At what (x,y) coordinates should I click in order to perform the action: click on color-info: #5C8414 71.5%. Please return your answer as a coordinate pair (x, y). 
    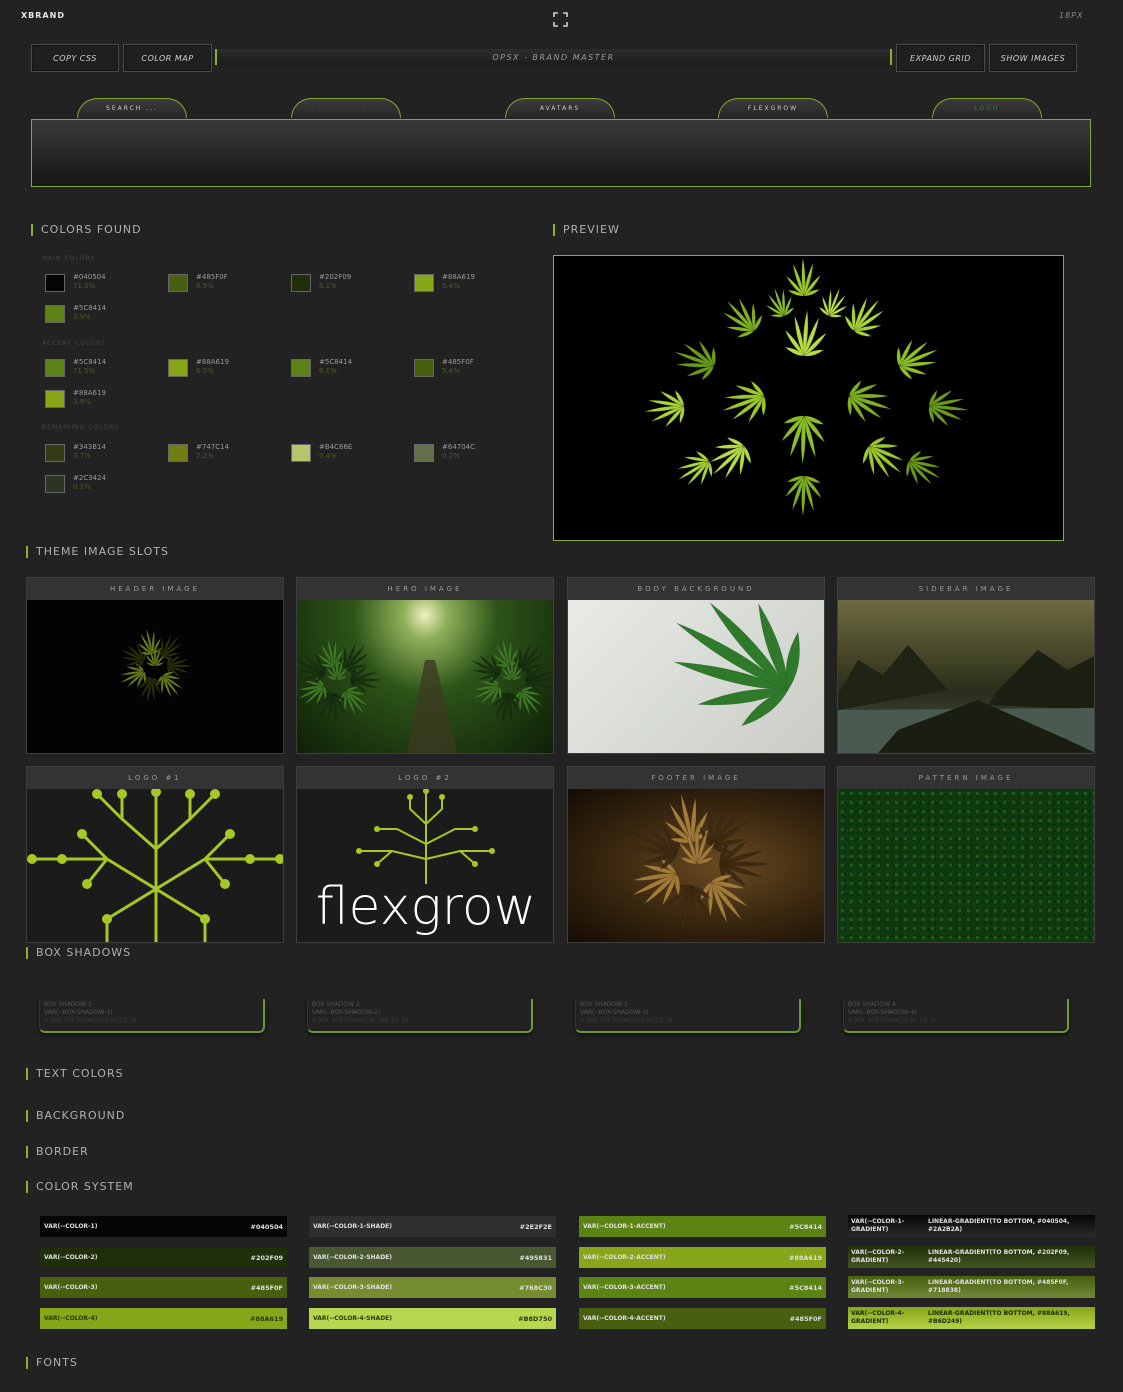
    Looking at the image, I should click on (89, 370).